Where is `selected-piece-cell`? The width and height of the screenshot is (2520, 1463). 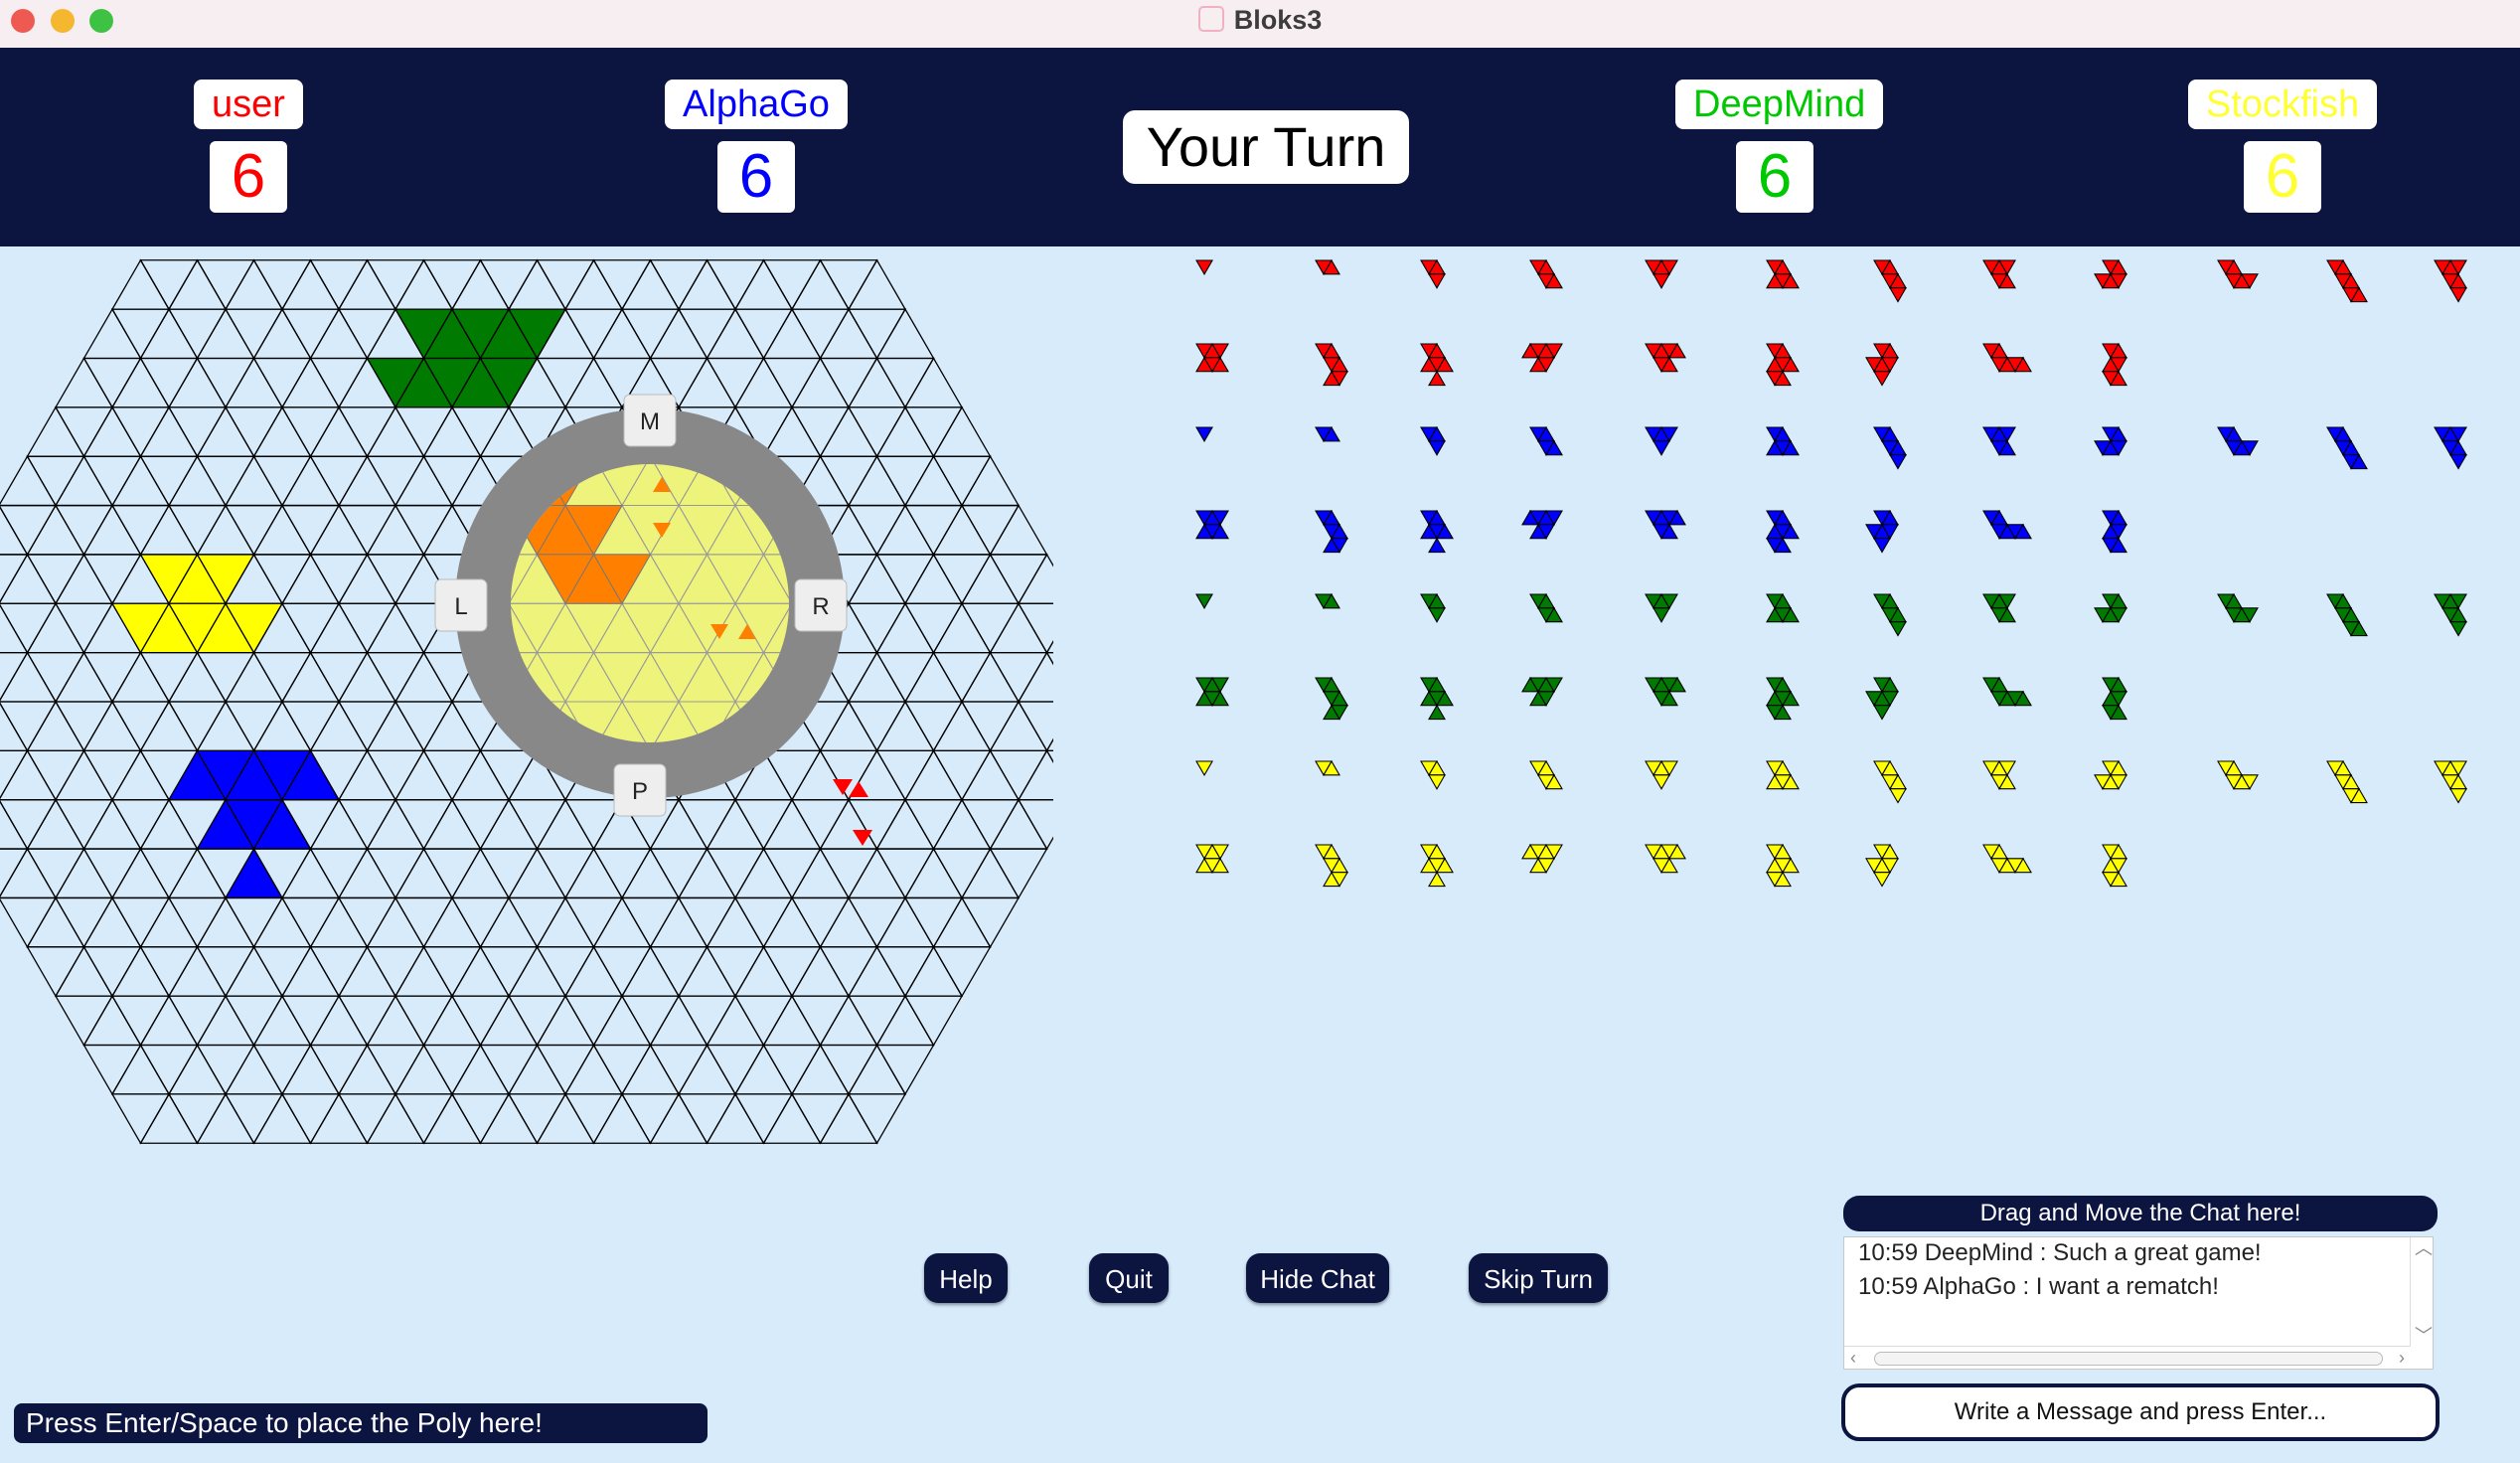 selected-piece-cell is located at coordinates (367, 530).